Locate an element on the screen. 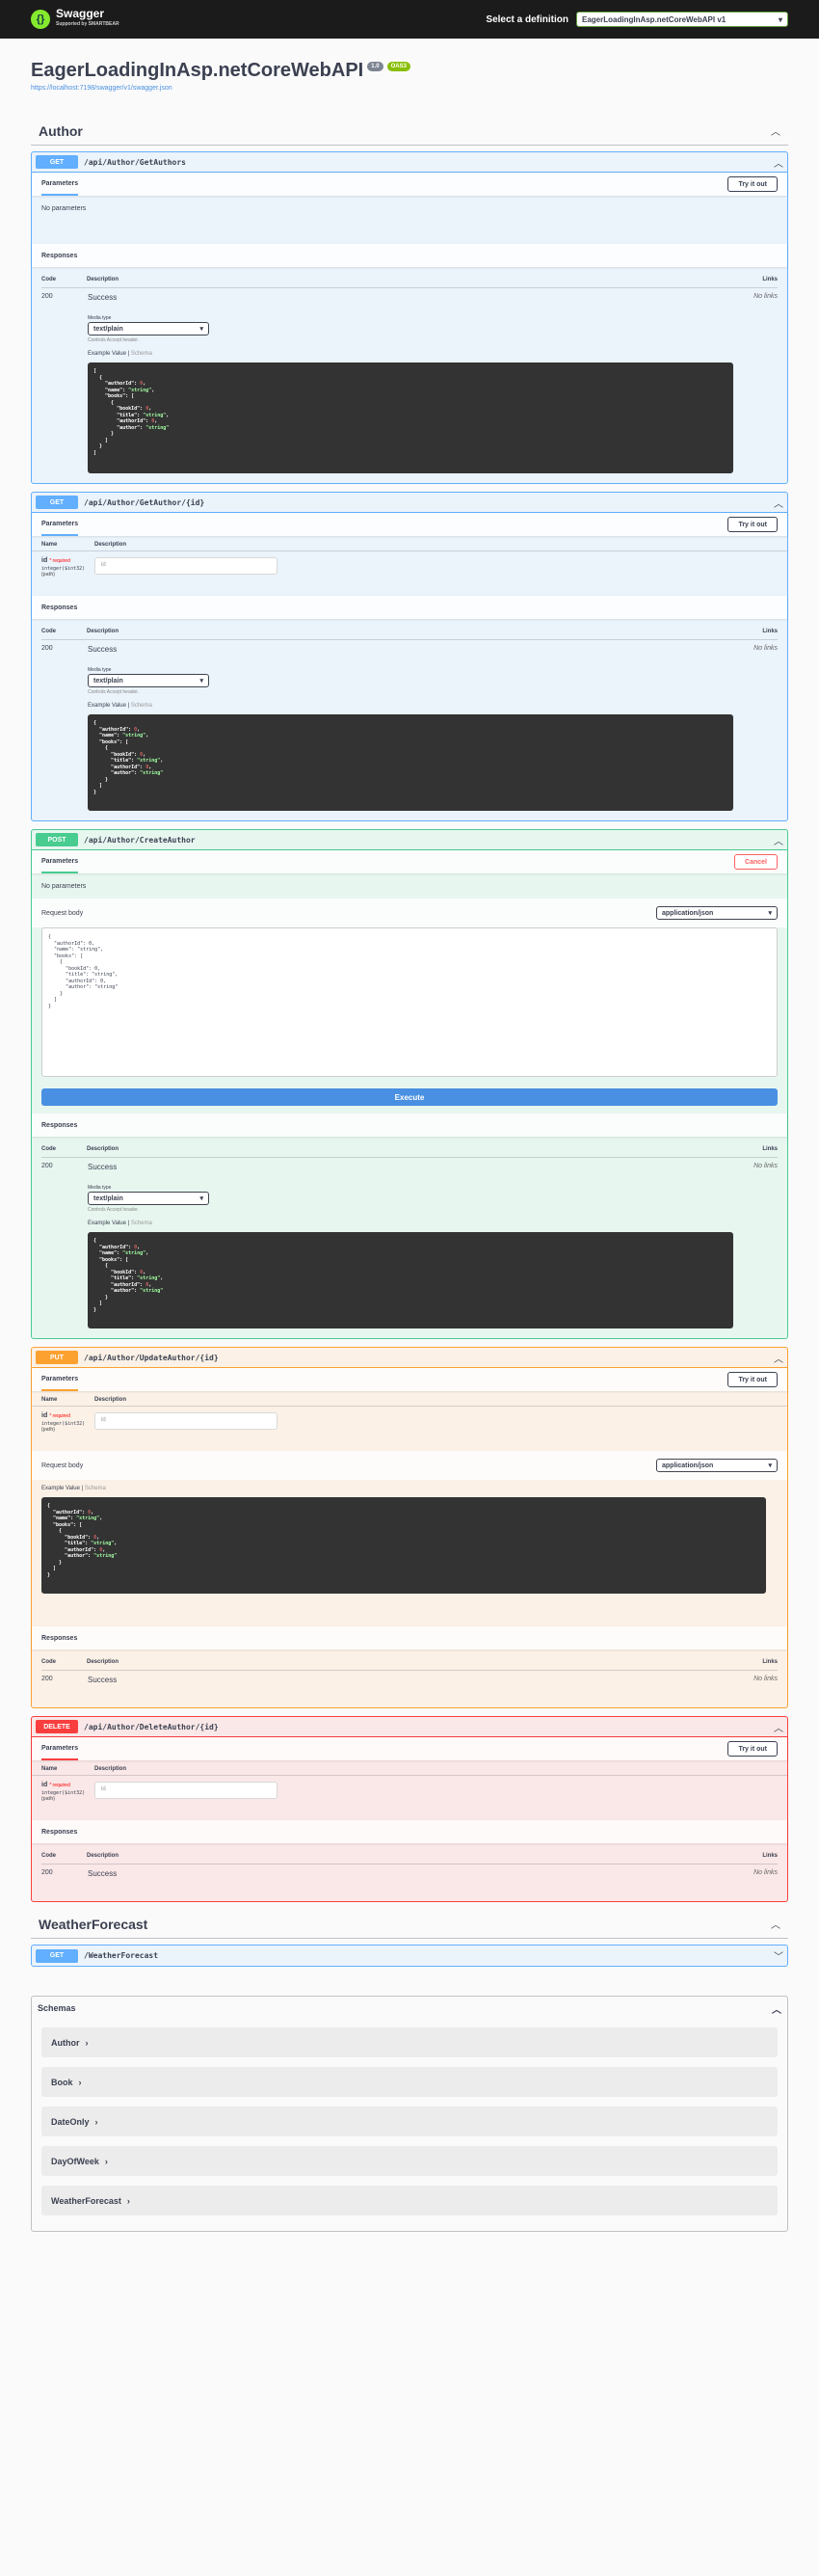 The height and width of the screenshot is (2576, 819). operation-get-weather: GET/WeatherForecast ﹀ is located at coordinates (410, 1956).